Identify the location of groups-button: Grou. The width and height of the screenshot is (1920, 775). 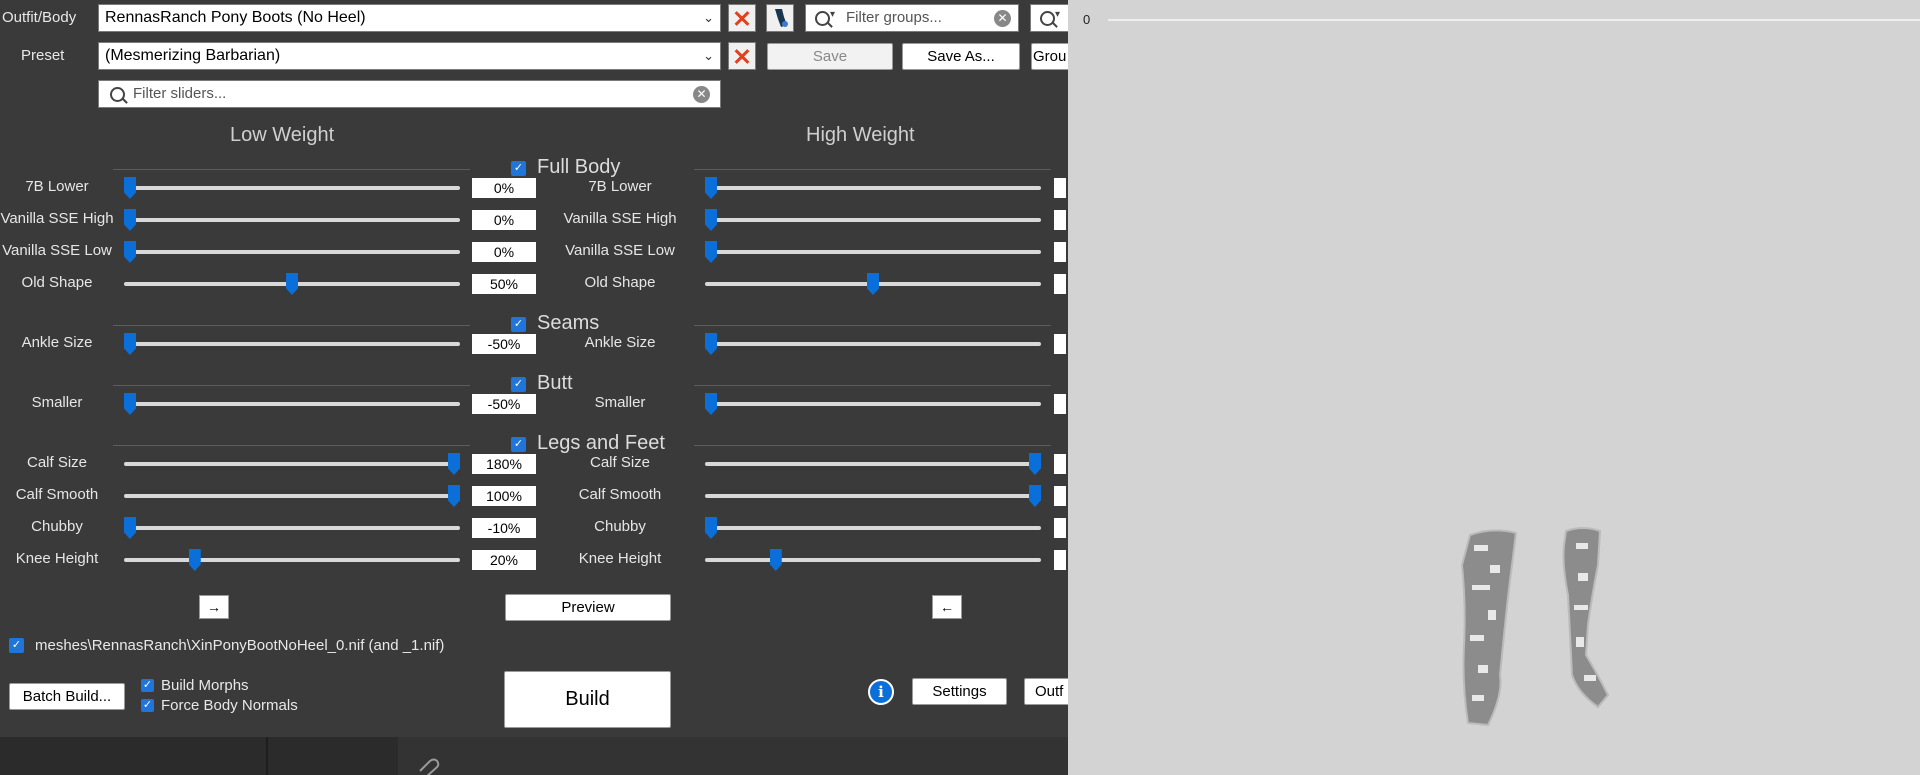
(1049, 56).